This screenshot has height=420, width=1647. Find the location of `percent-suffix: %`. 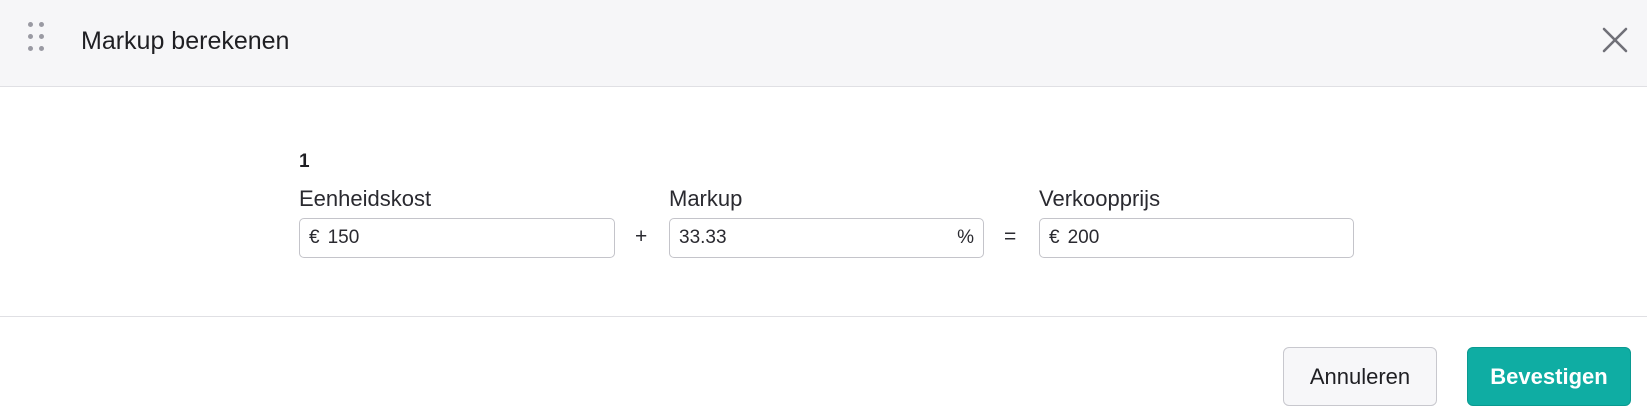

percent-suffix: % is located at coordinates (965, 237).